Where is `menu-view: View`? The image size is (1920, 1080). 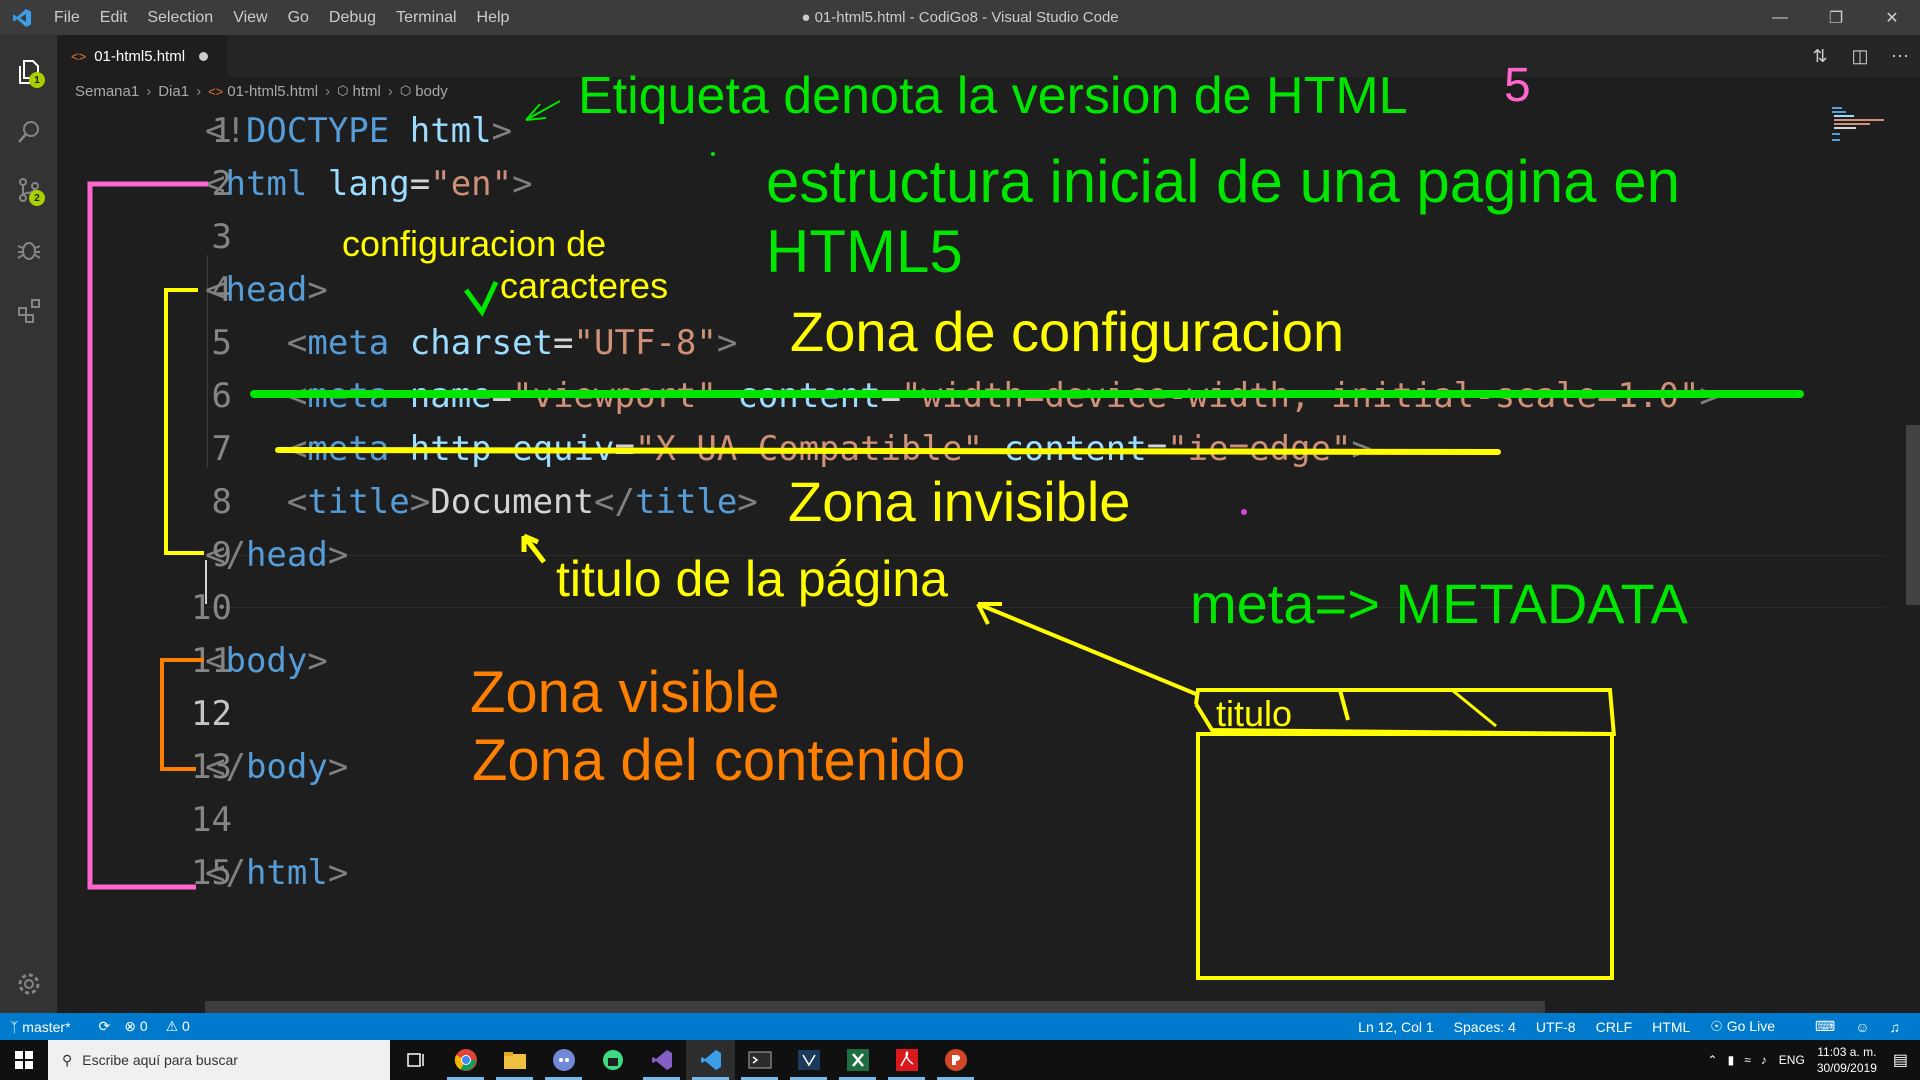 menu-view: View is located at coordinates (250, 17).